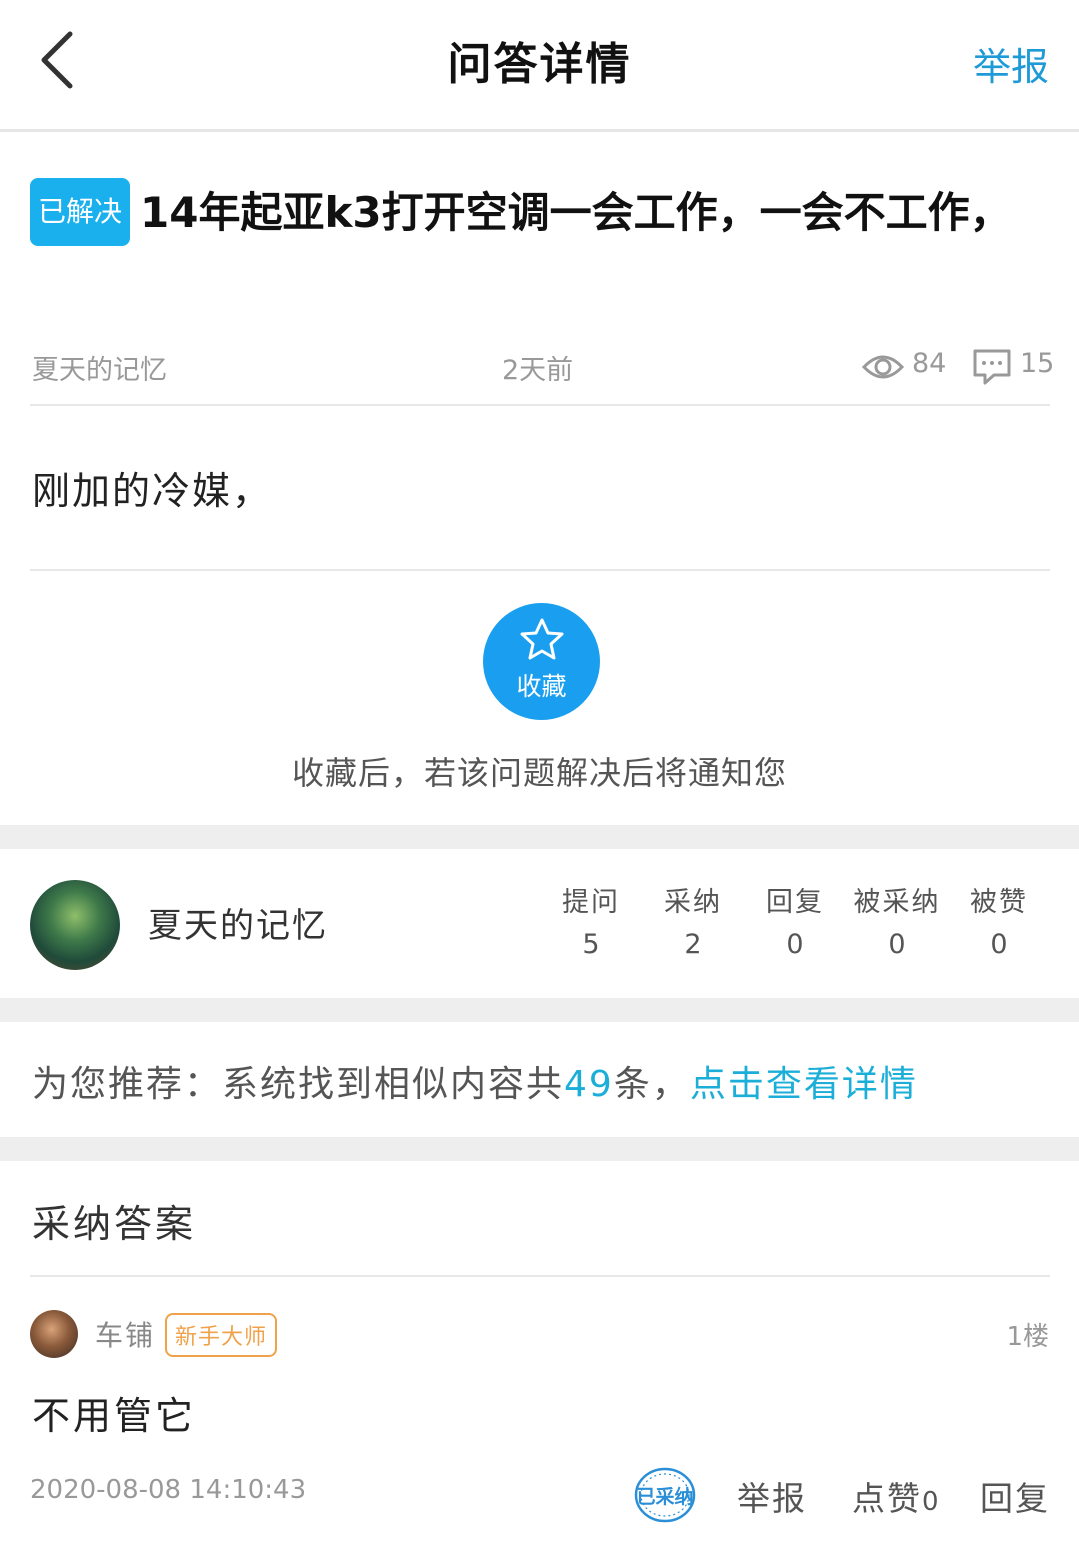 The image size is (1079, 1545). I want to click on stat-questions: 提问 5, so click(591, 920).